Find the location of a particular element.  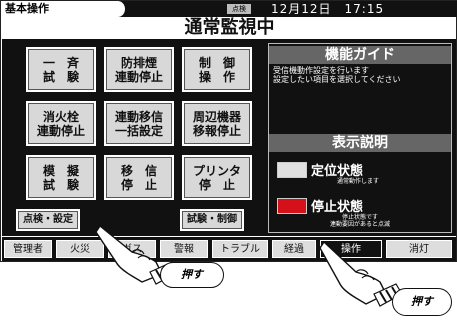

peripheral-report-stop-button: 周辺機器 移報停止 is located at coordinates (217, 123).